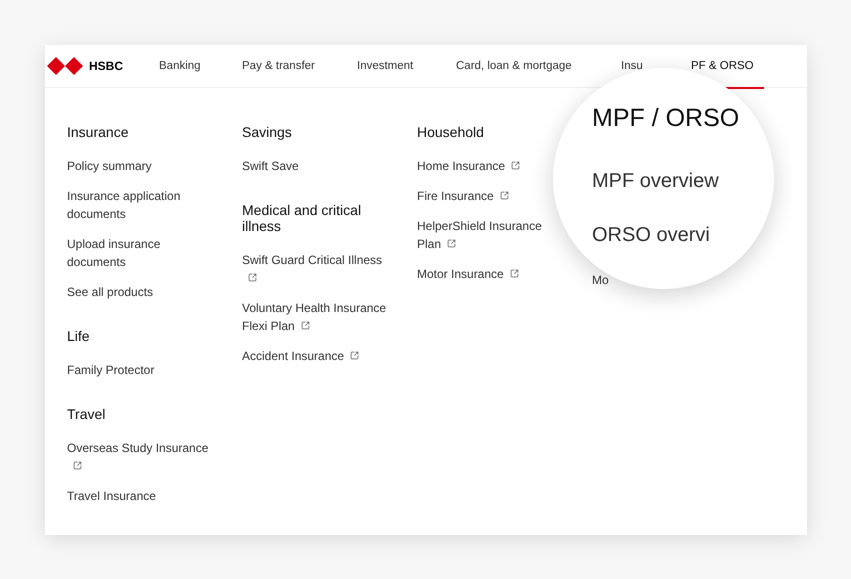 The width and height of the screenshot is (851, 579). What do you see at coordinates (142, 496) in the screenshot?
I see `menu-link: Travel Insurance` at bounding box center [142, 496].